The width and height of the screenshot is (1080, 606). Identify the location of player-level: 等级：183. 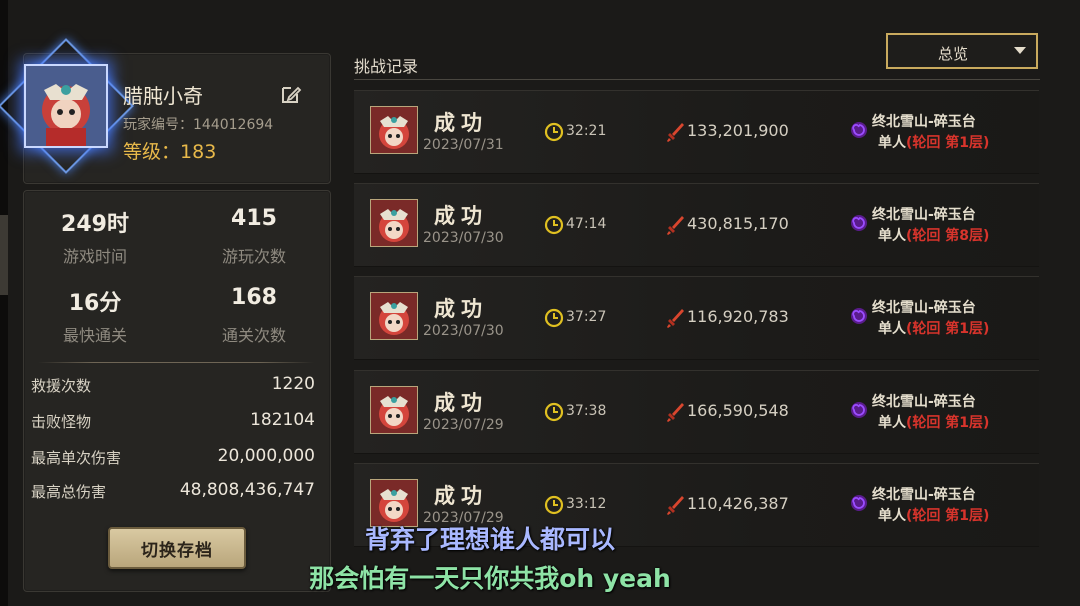
(169, 150).